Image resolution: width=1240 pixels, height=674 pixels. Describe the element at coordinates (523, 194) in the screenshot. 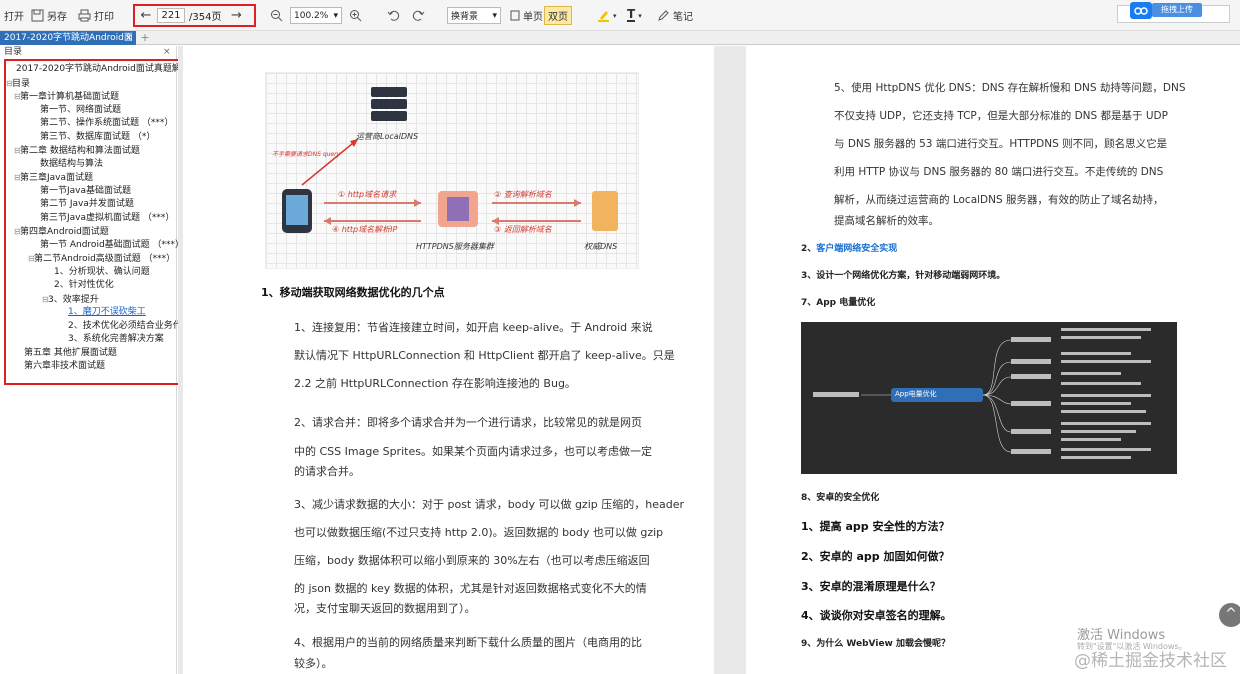

I see `label-query-domain: ② 查询解析域名` at that location.